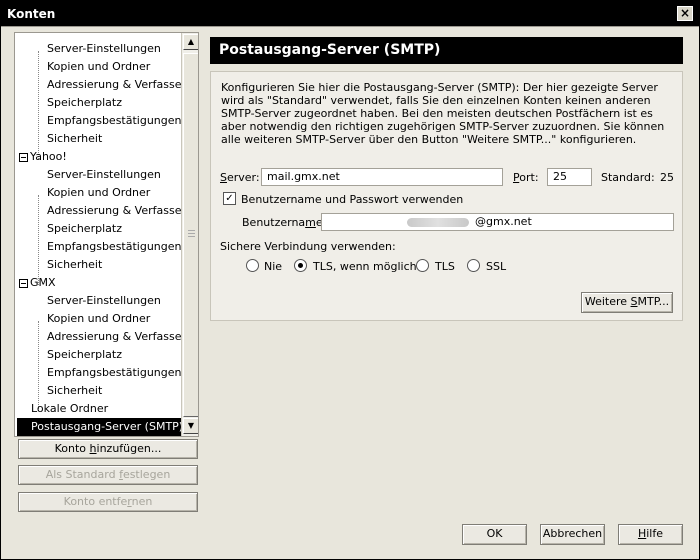 This screenshot has height=560, width=700. Describe the element at coordinates (569, 177) in the screenshot. I see `port-input: 25` at that location.